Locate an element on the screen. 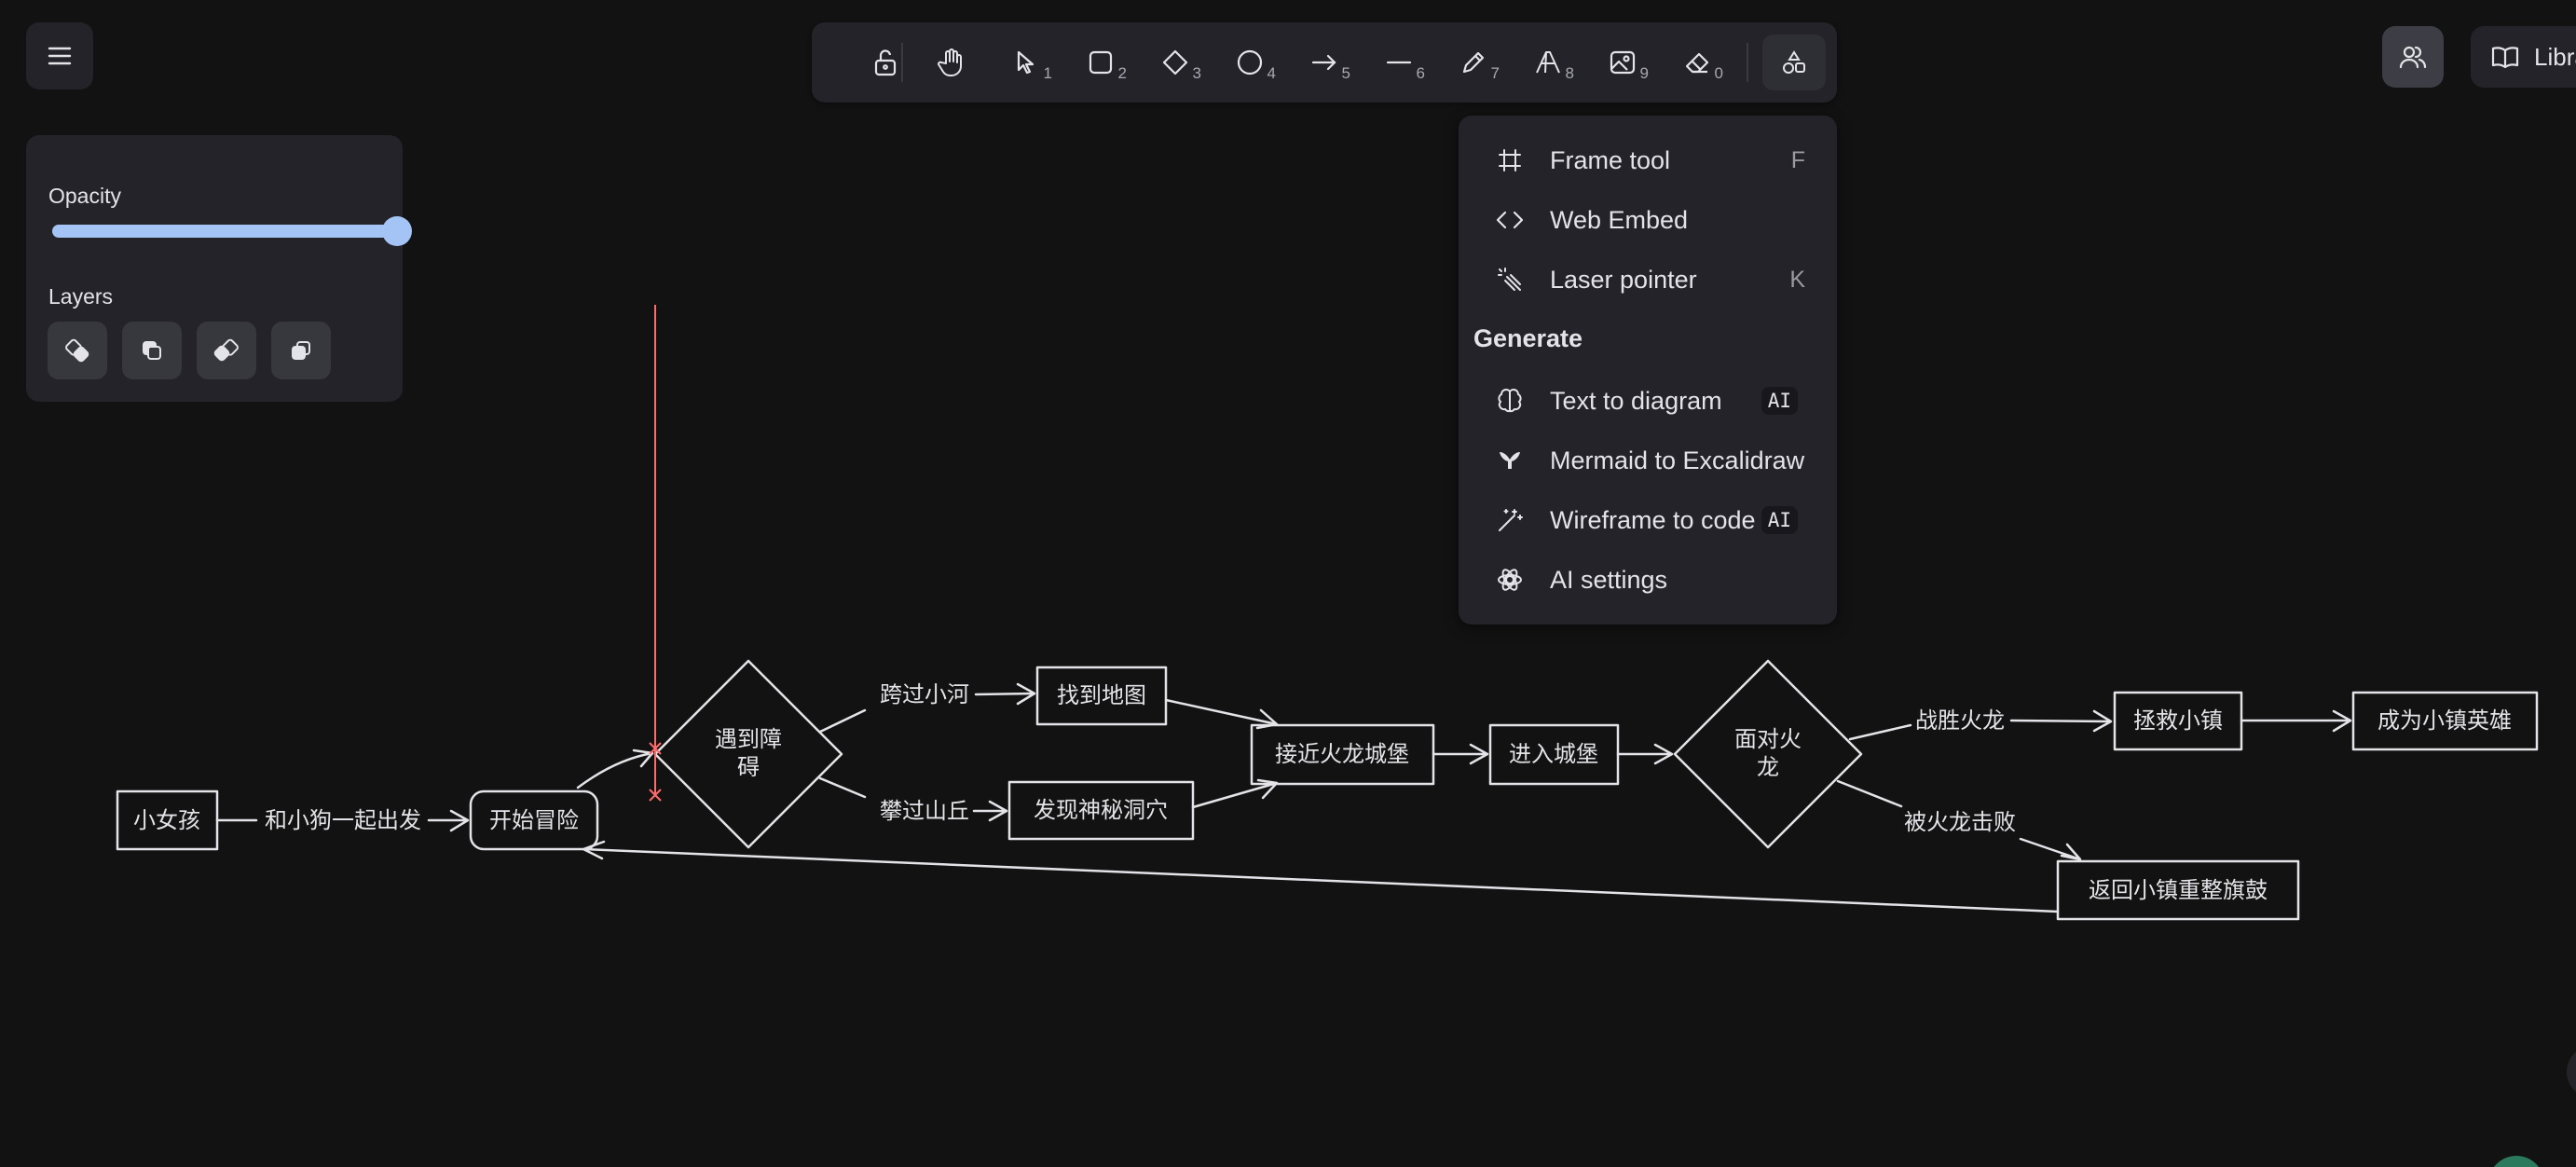  rectangle-icon is located at coordinates (1101, 63).